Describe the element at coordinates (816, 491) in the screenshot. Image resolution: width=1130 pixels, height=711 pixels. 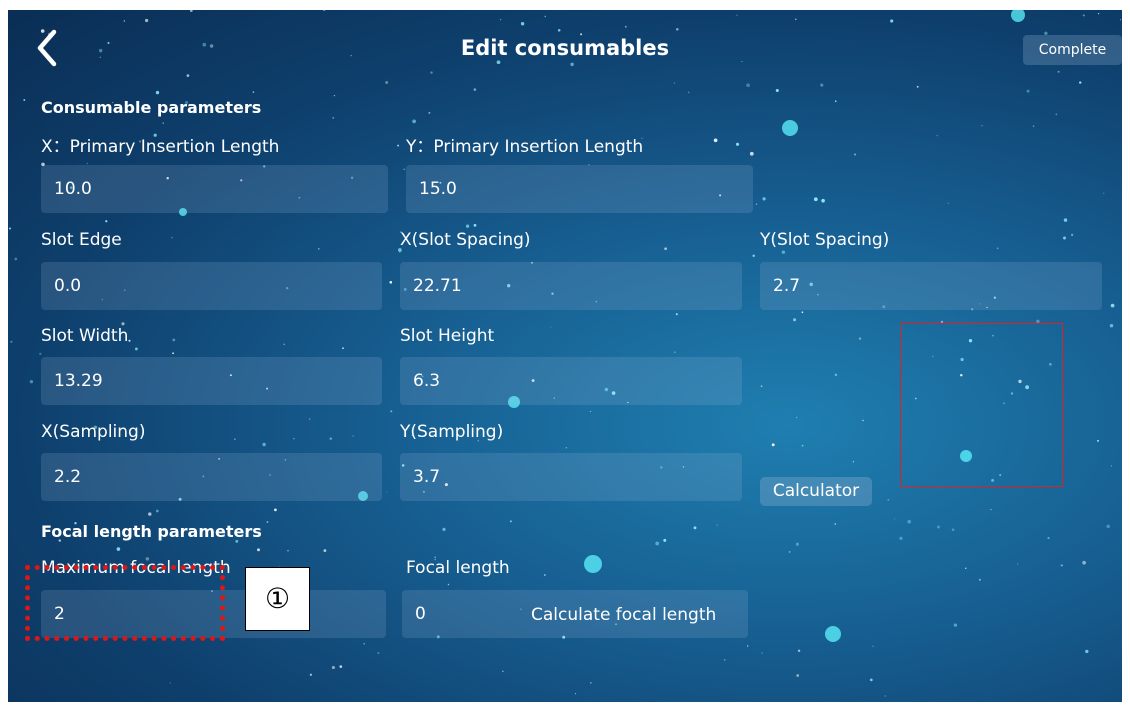
I see `calculator-button: Calculator` at that location.